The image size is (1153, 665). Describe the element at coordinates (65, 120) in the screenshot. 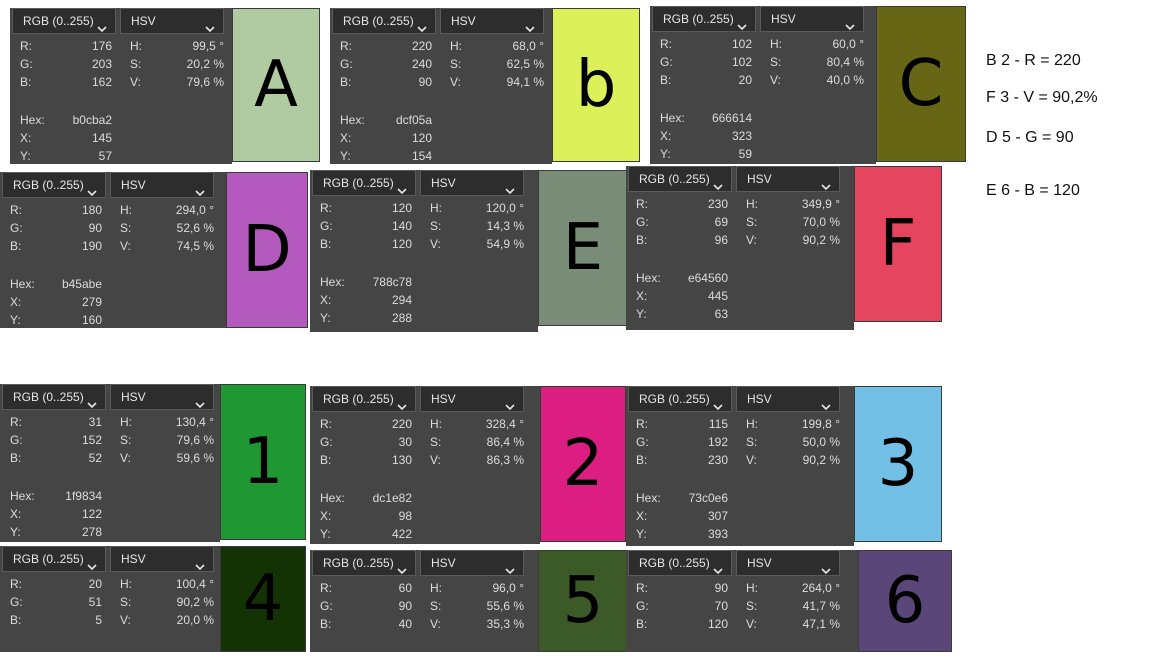

I see `info-row-hex: Hex: b0cba2` at that location.